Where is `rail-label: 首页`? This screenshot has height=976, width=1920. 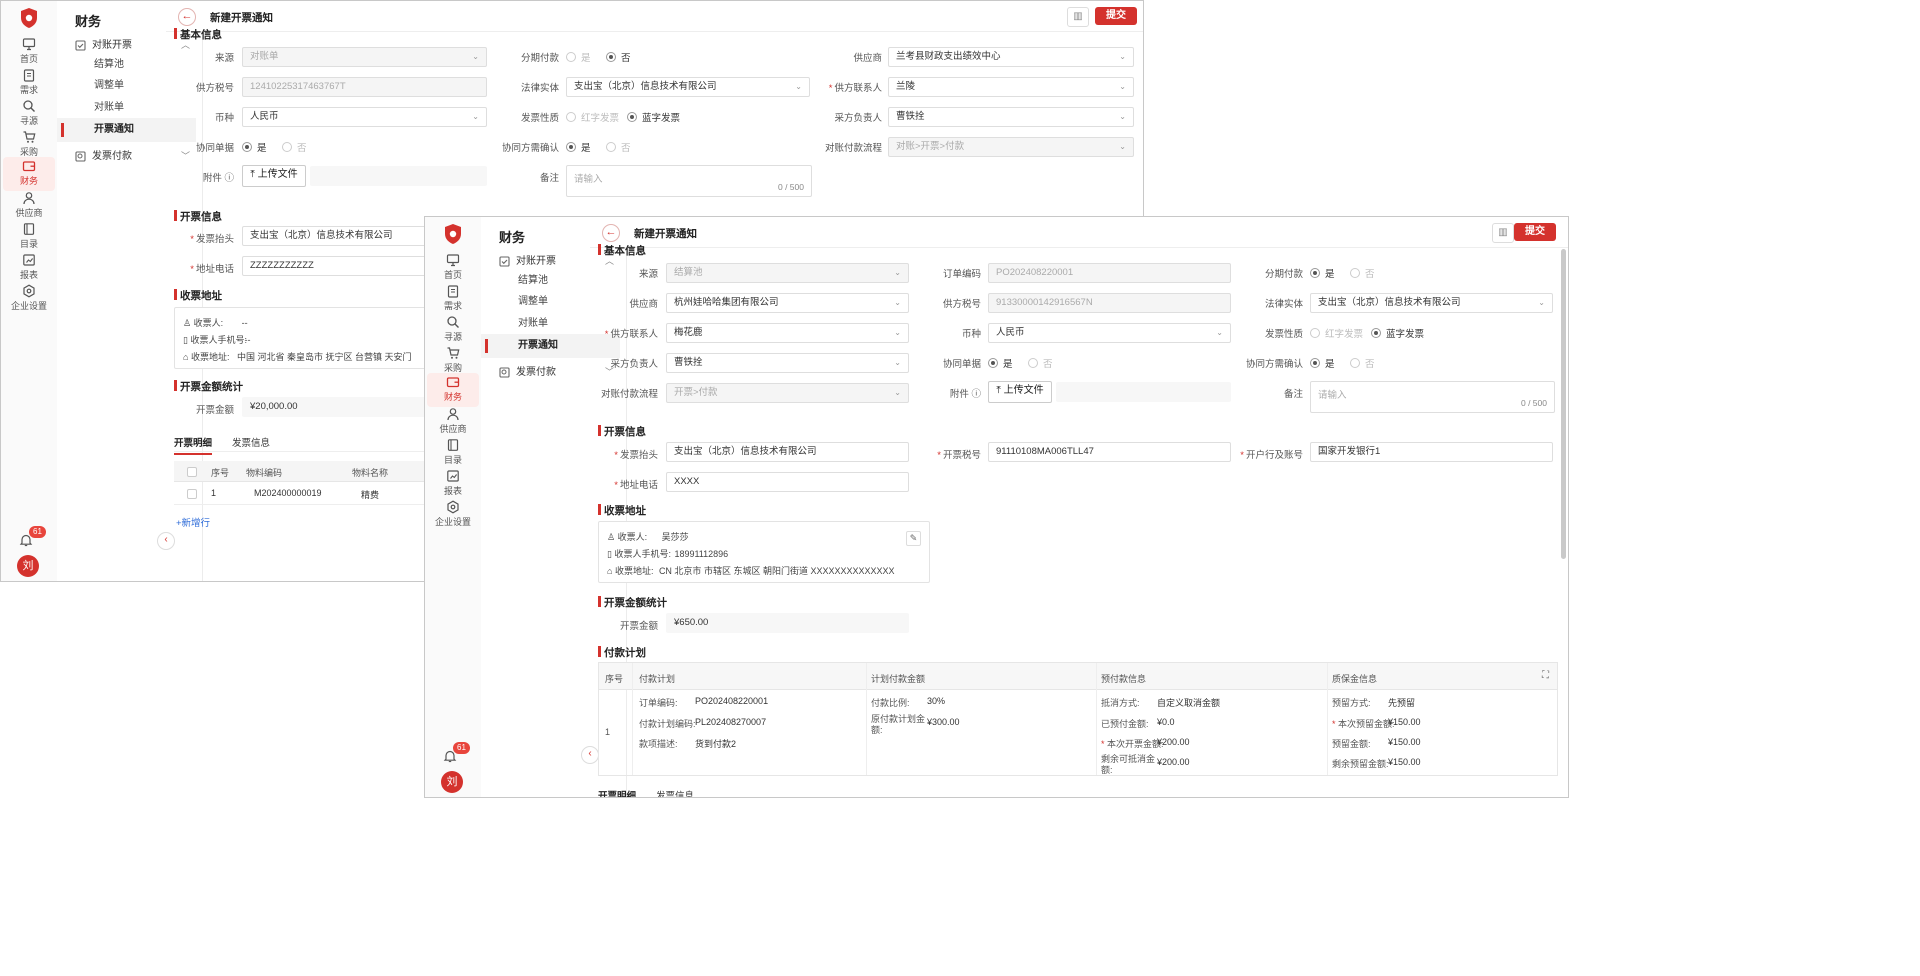
rail-label: 首页 is located at coordinates (28, 59).